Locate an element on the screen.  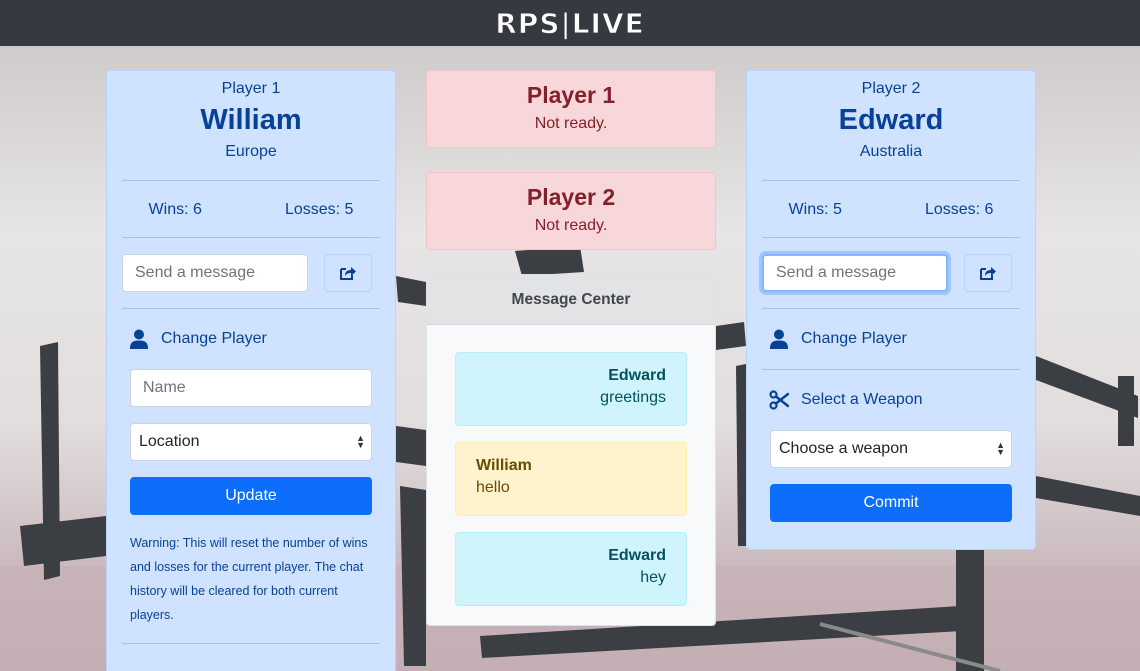
player1-name-input: Name is located at coordinates (251, 388).